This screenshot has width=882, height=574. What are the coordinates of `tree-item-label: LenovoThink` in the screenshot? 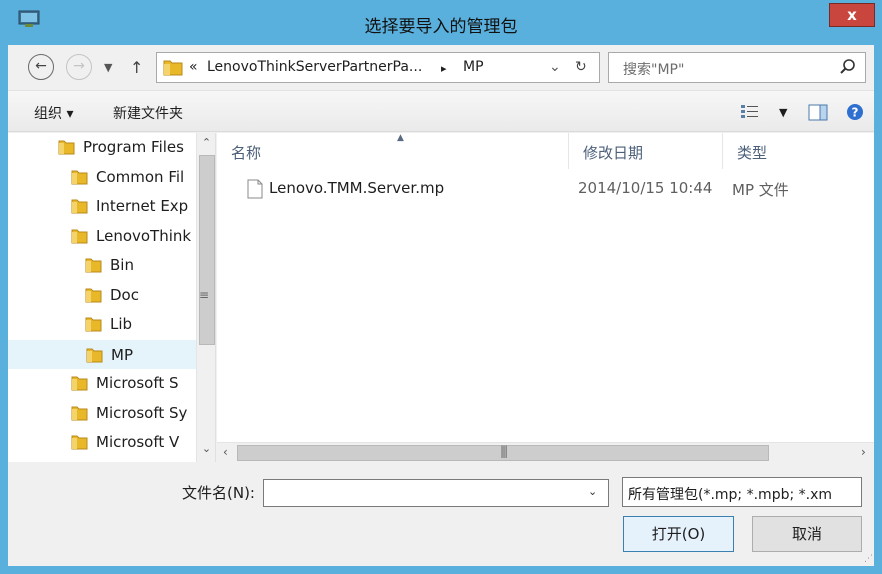 It's located at (144, 235).